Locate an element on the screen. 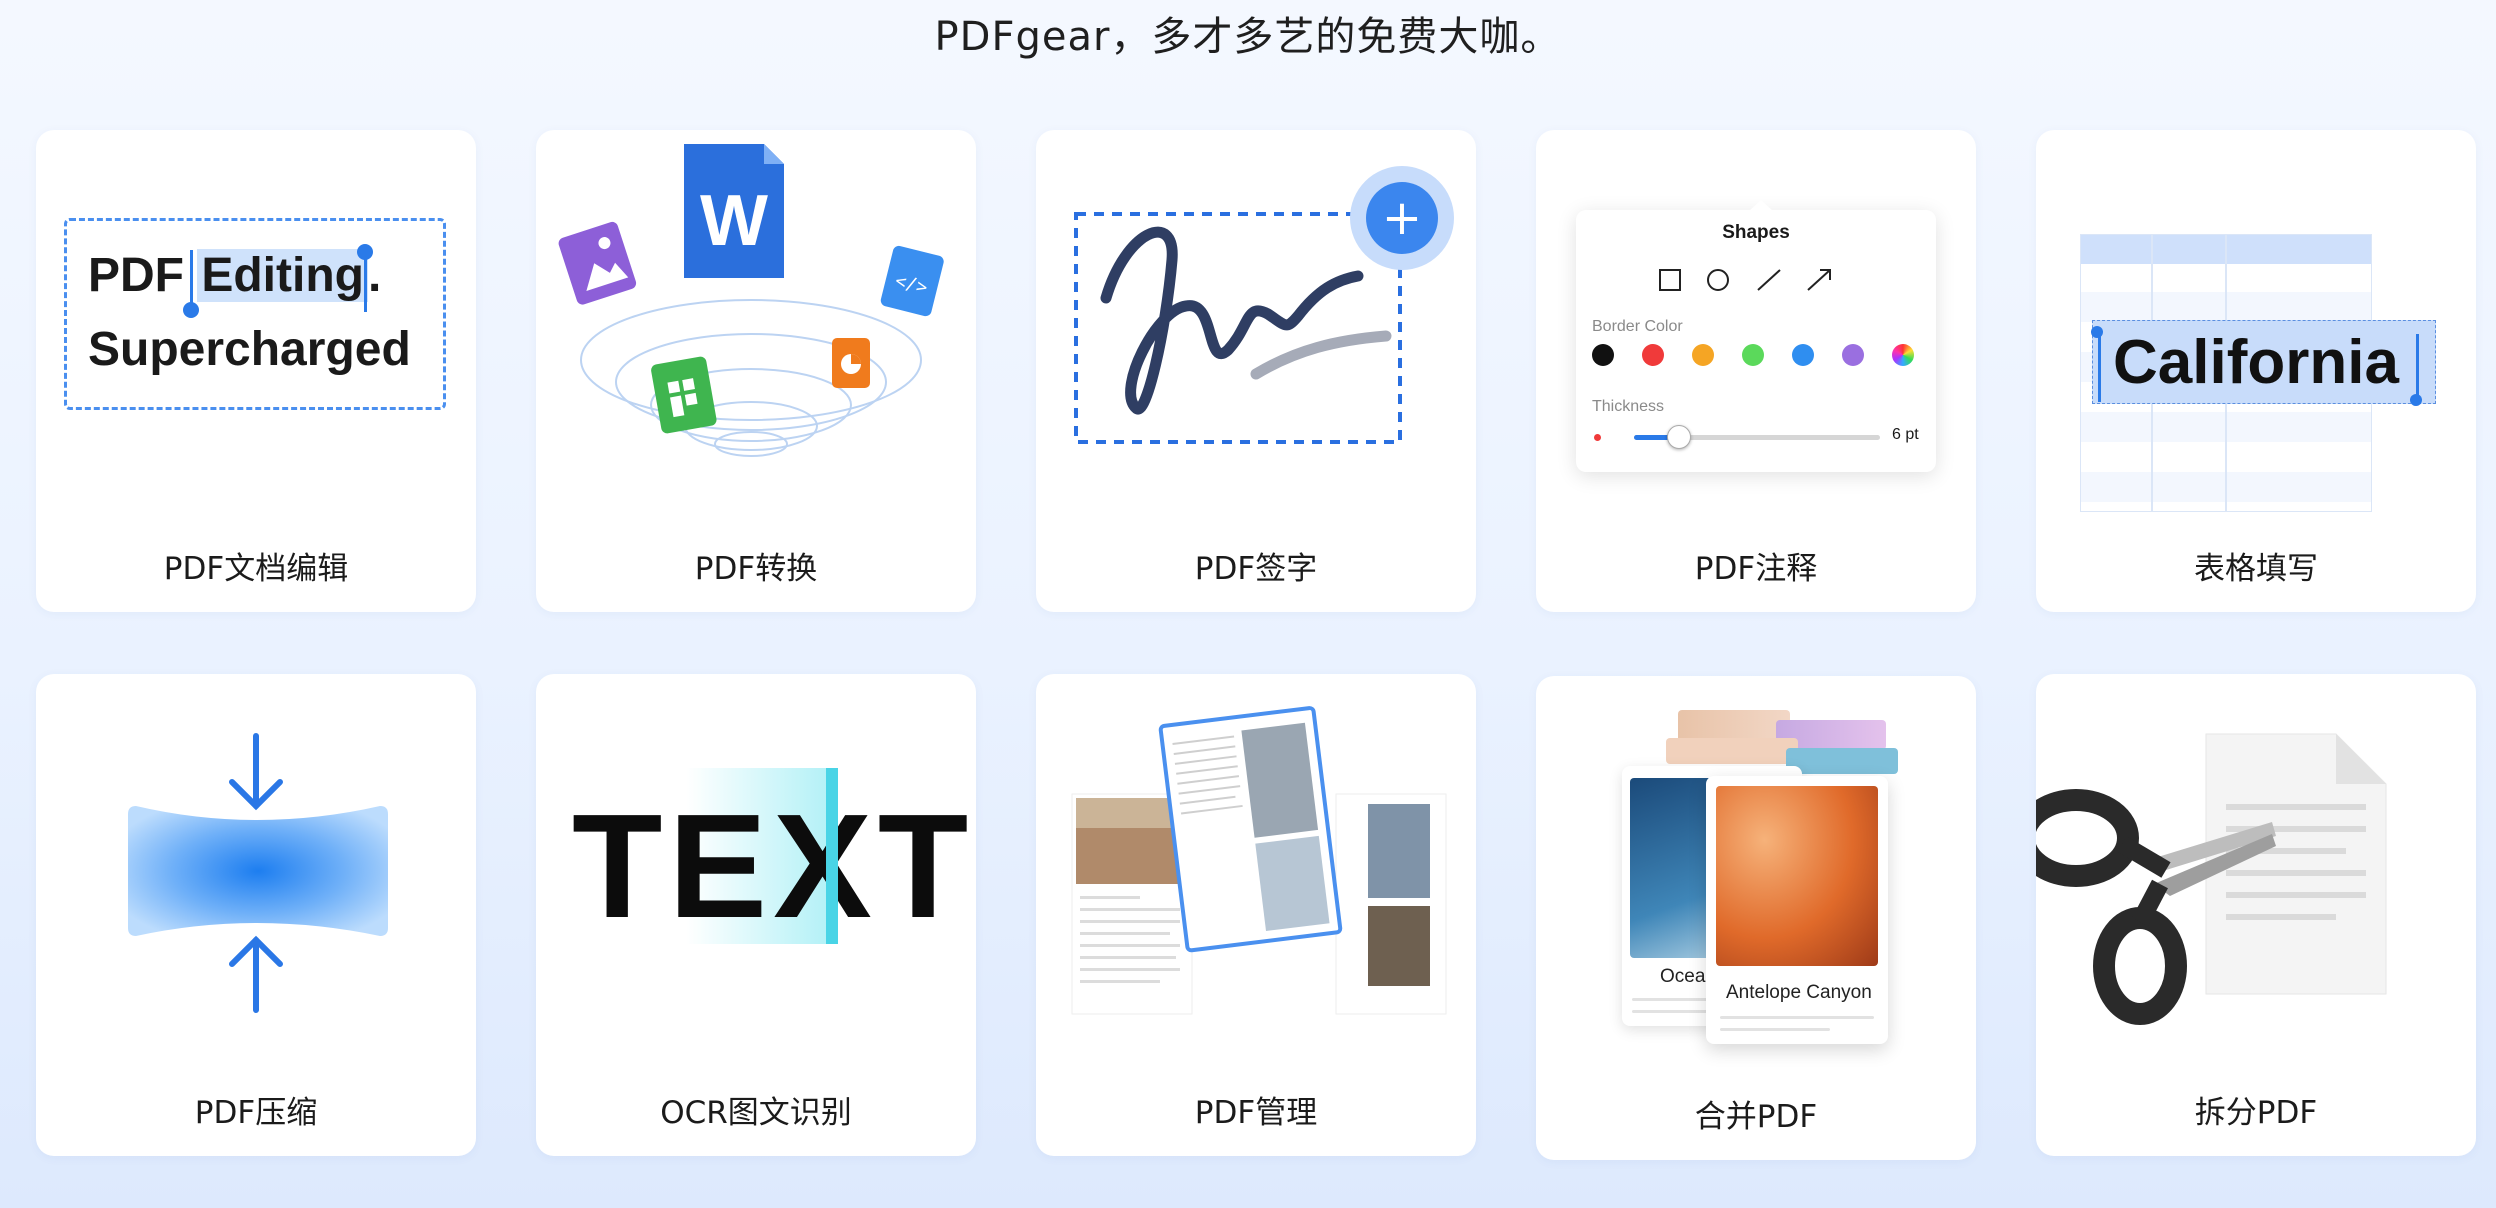 The image size is (2496, 1208). card-label: 合并PDF is located at coordinates (1756, 1117).